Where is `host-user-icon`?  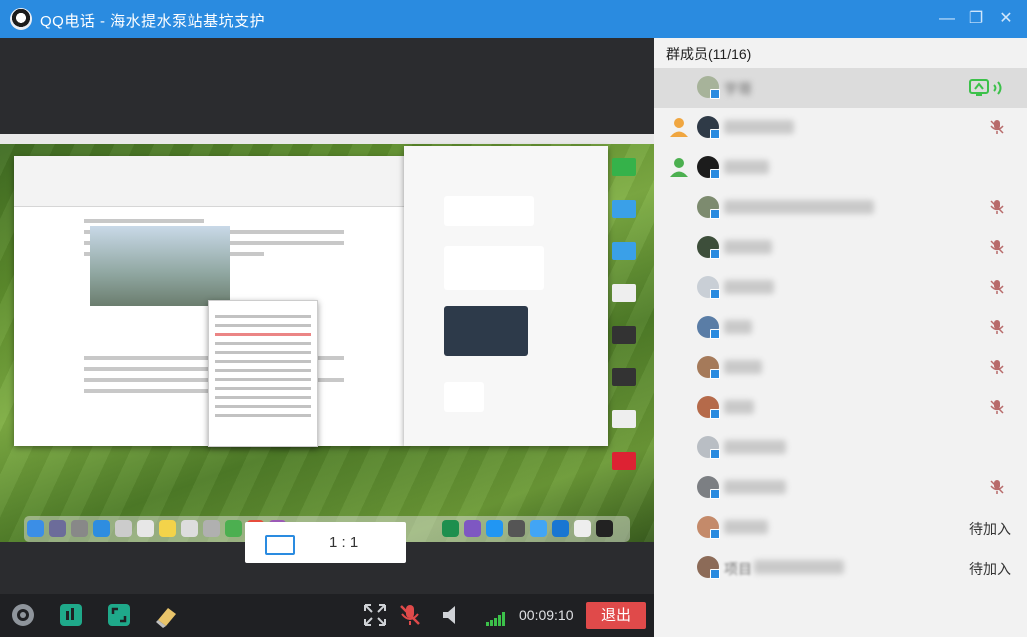 host-user-icon is located at coordinates (679, 127).